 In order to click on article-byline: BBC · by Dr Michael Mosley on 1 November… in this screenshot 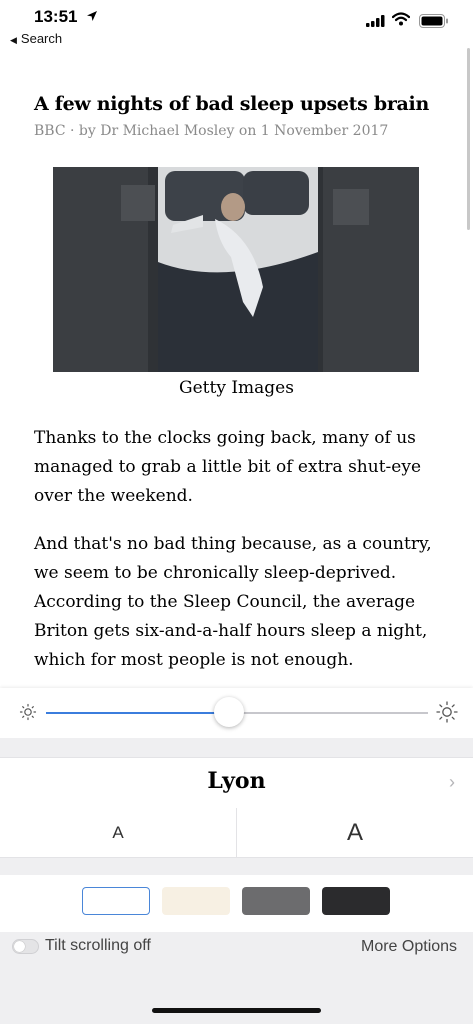, I will do `click(211, 130)`.